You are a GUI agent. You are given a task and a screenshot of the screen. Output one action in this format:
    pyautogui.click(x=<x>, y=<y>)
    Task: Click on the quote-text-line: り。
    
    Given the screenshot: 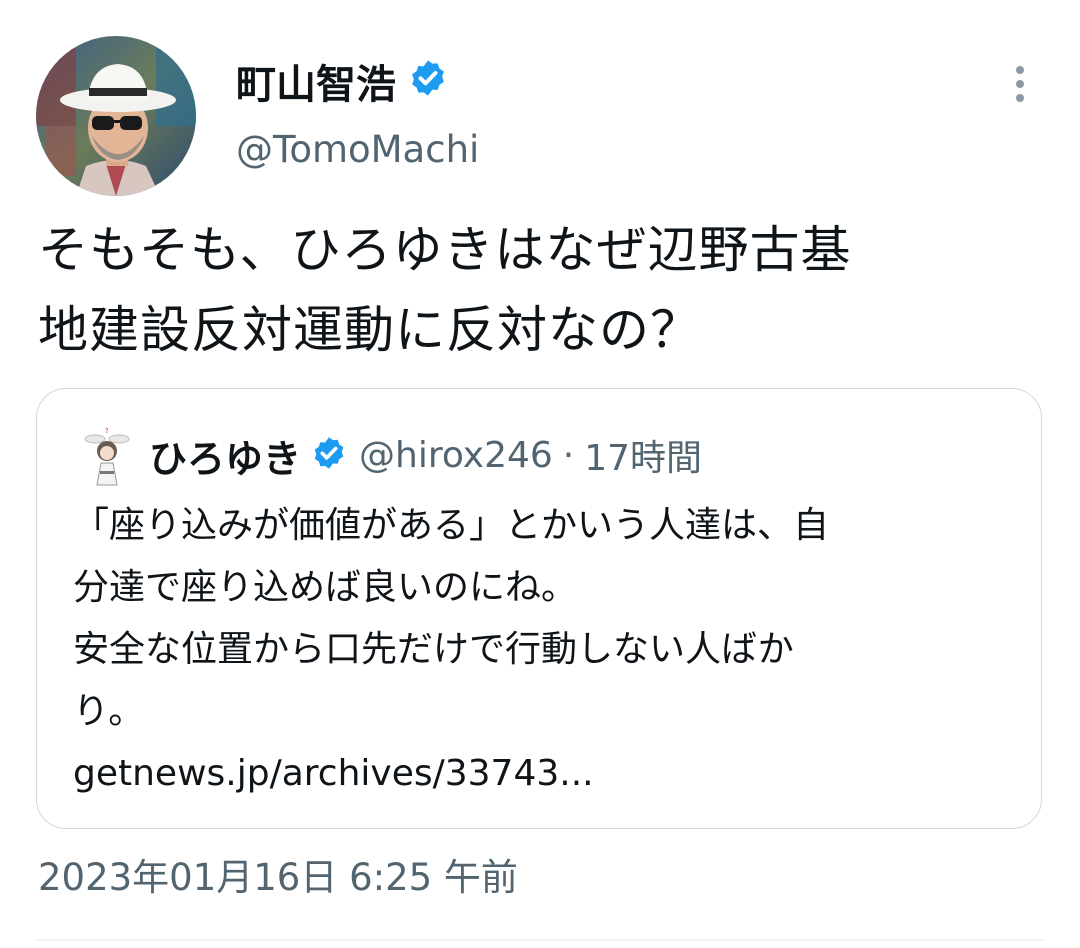 What is the action you would take?
    pyautogui.click(x=109, y=711)
    